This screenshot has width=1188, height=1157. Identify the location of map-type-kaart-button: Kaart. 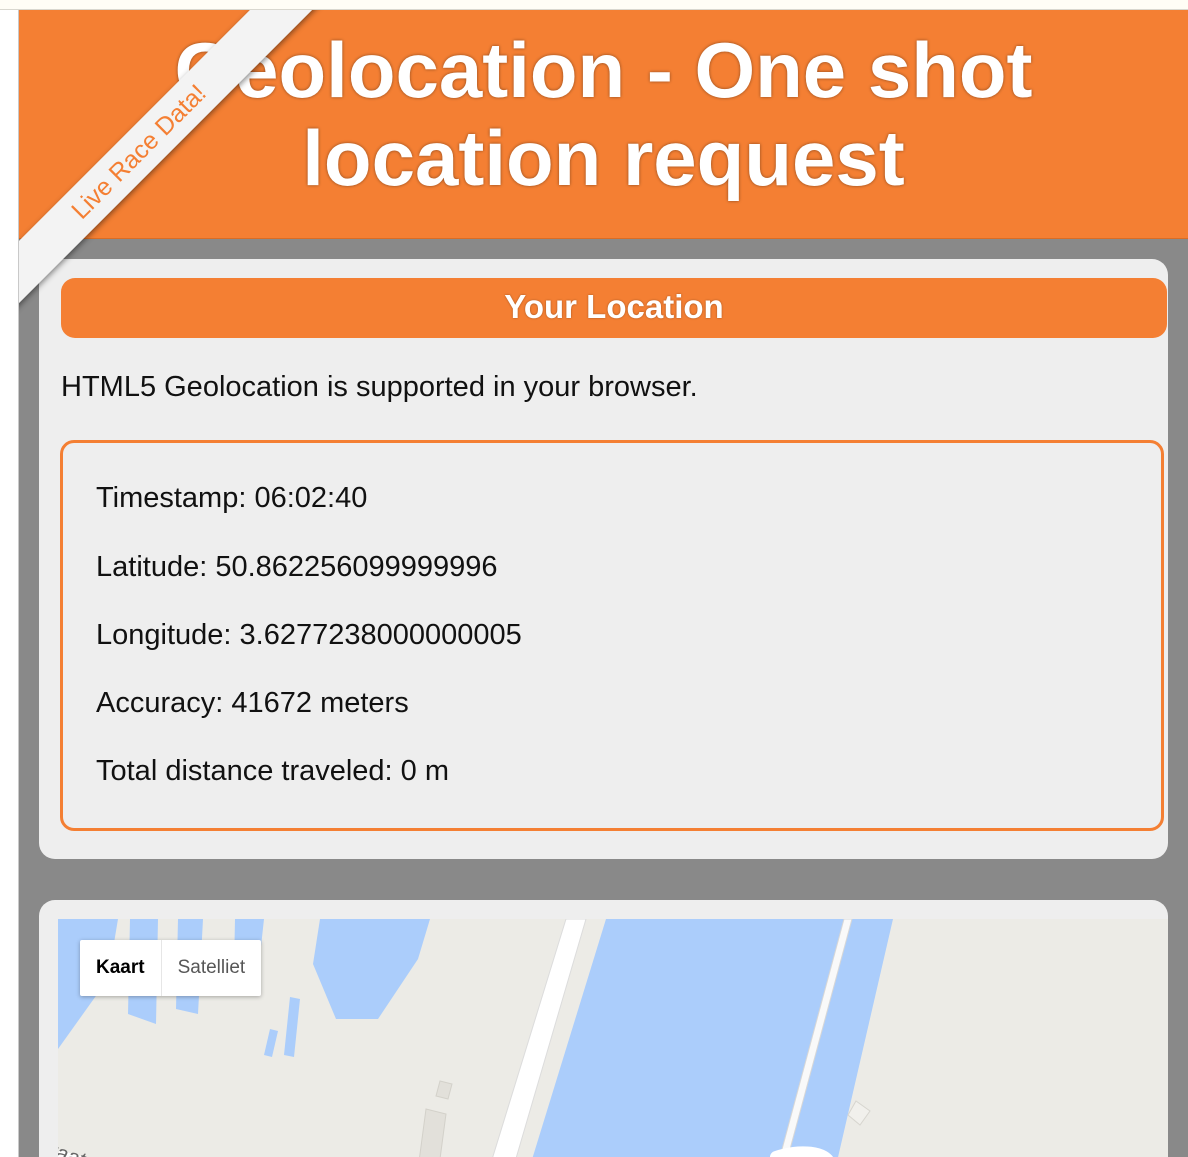
(121, 968).